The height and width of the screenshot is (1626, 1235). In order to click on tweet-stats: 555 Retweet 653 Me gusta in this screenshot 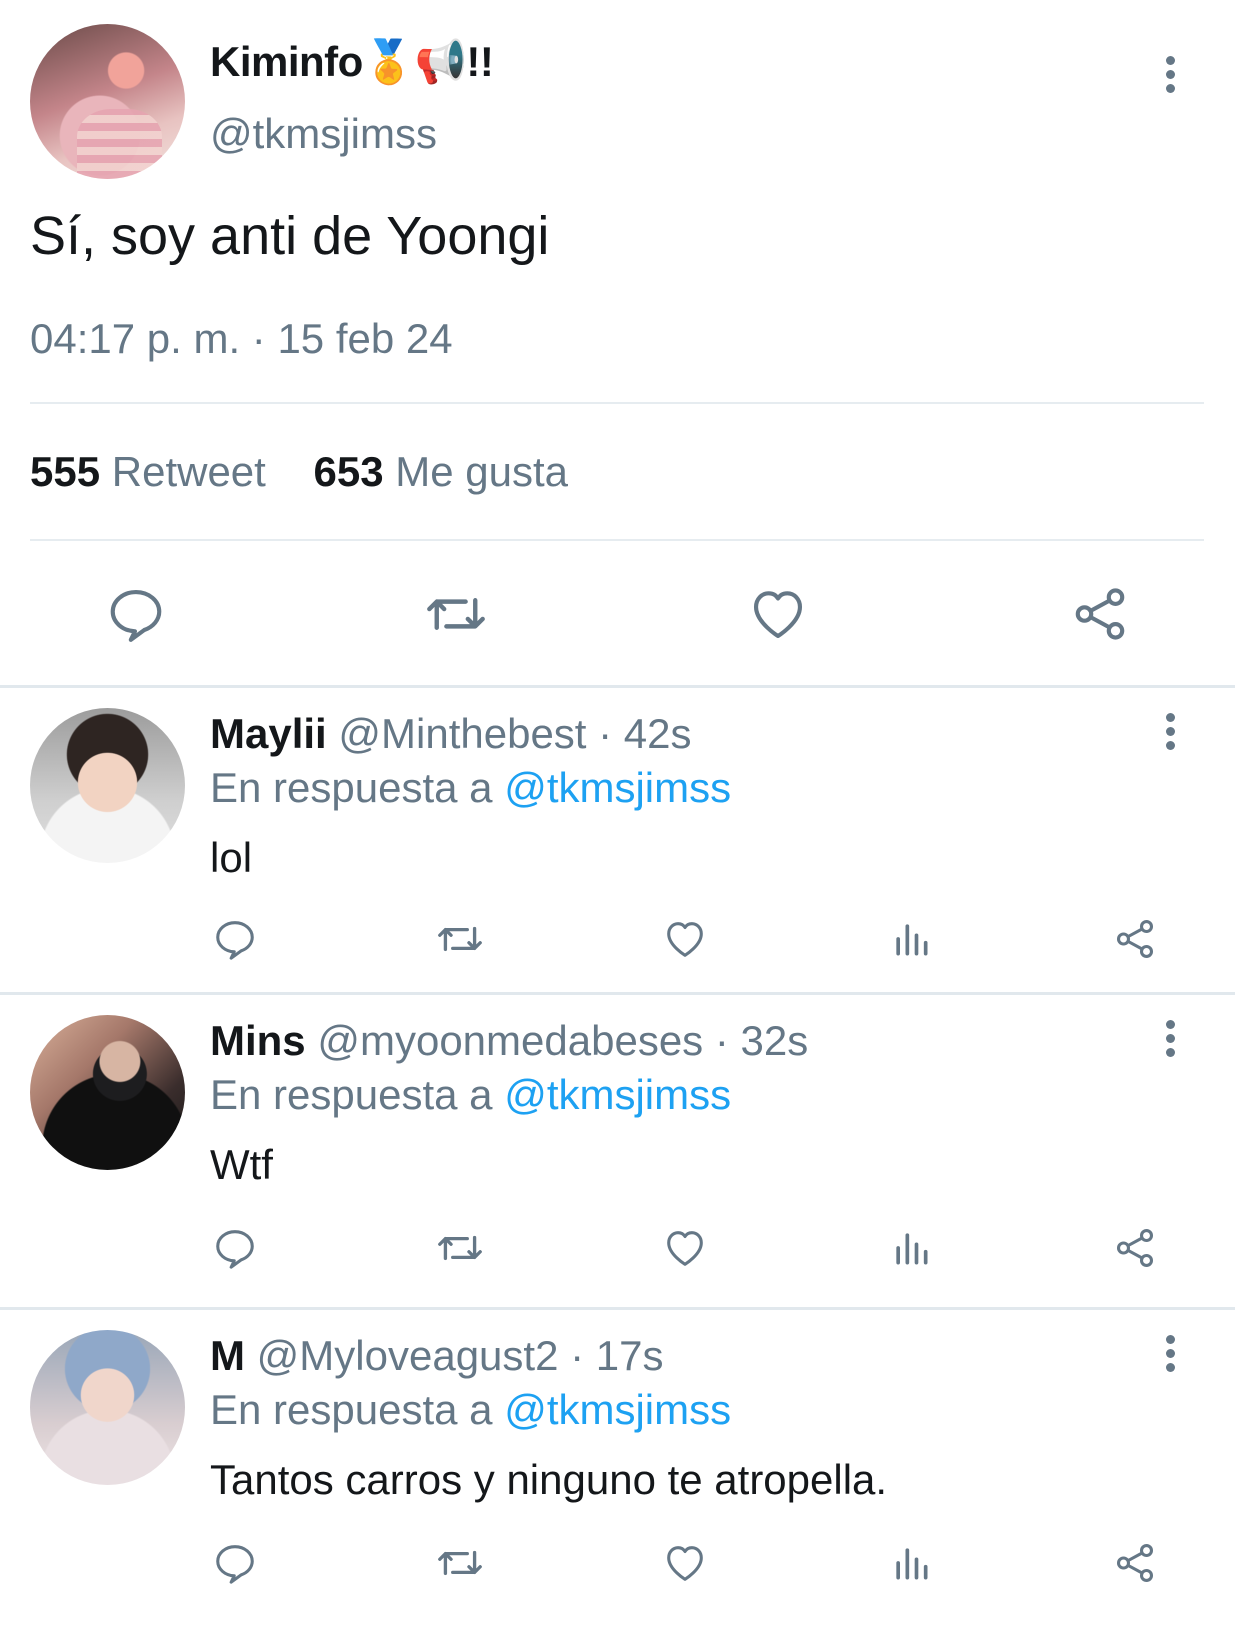, I will do `click(299, 472)`.